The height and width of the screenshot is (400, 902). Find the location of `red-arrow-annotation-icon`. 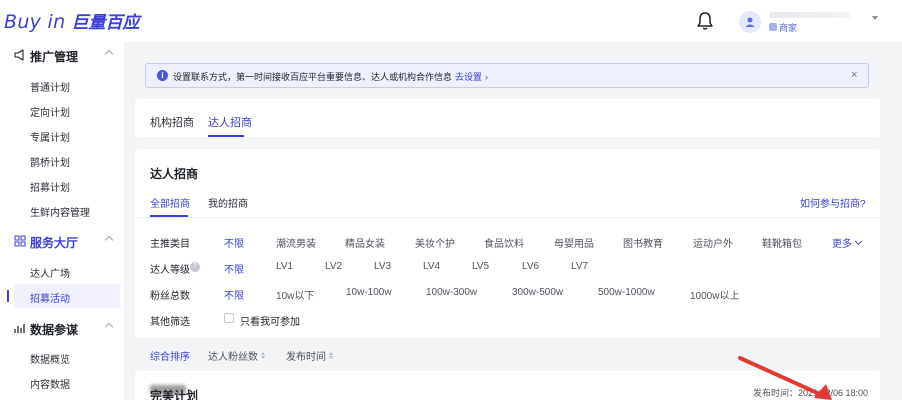

red-arrow-annotation-icon is located at coordinates (785, 378).